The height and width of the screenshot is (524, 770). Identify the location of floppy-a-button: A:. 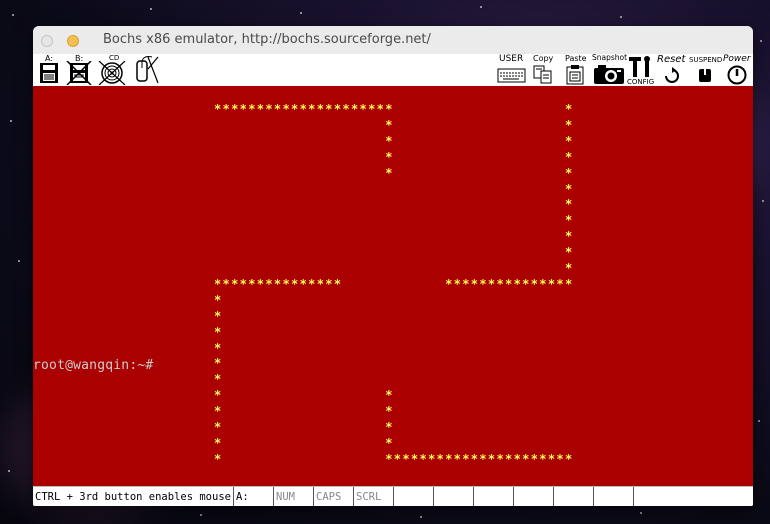
(49, 69).